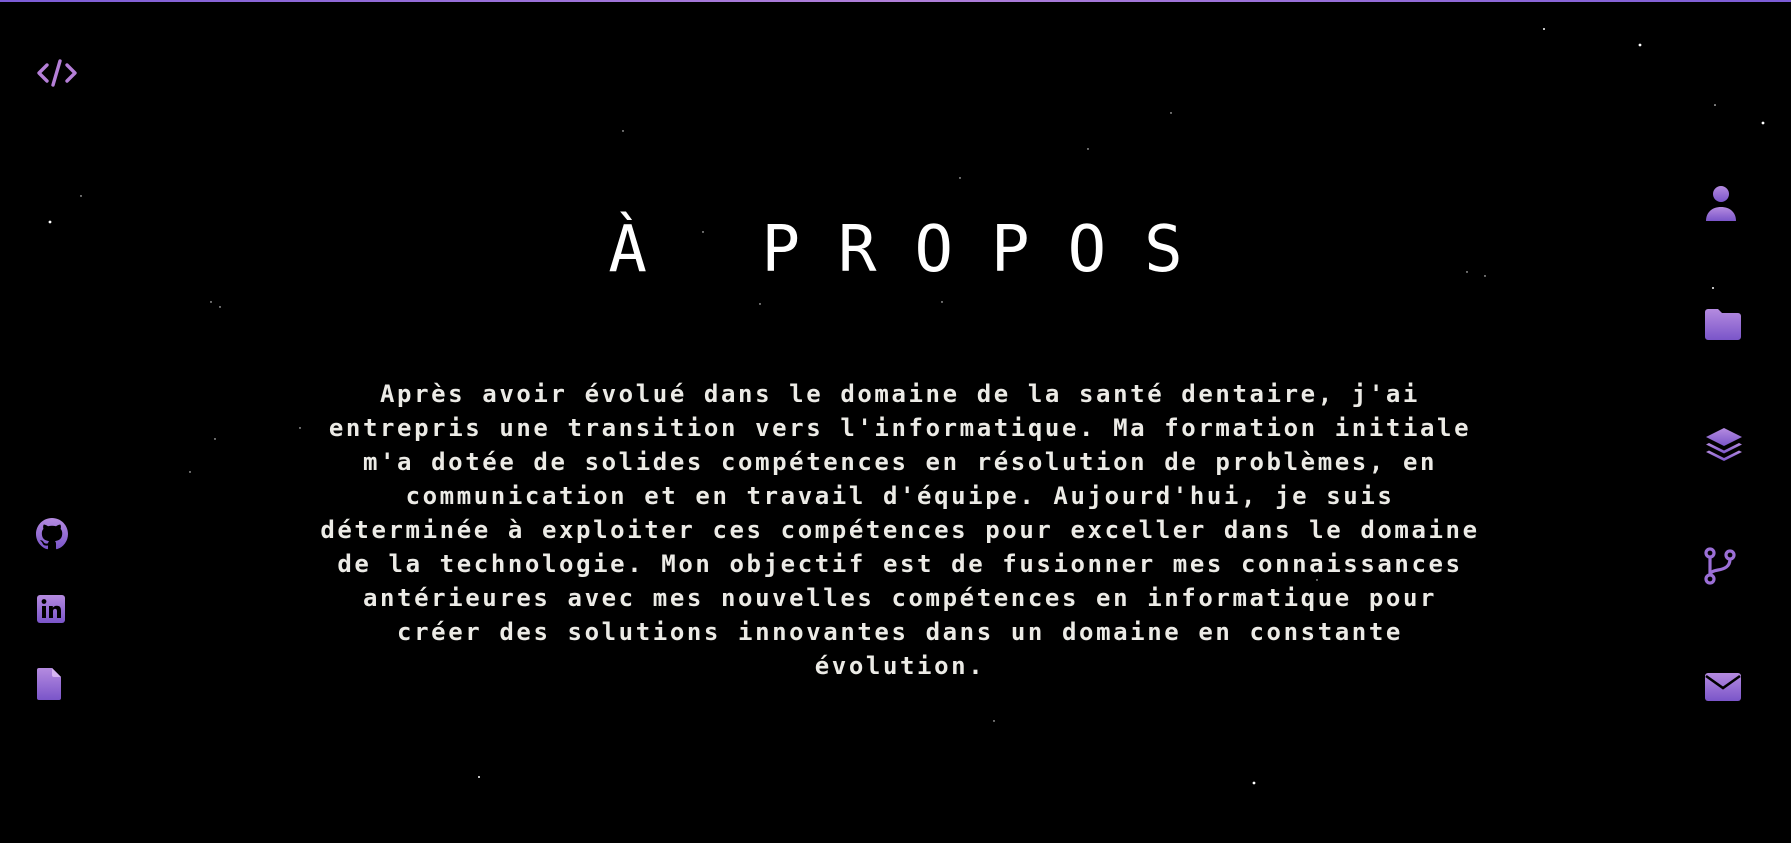 Image resolution: width=1791 pixels, height=843 pixels. I want to click on github-icon, so click(52, 534).